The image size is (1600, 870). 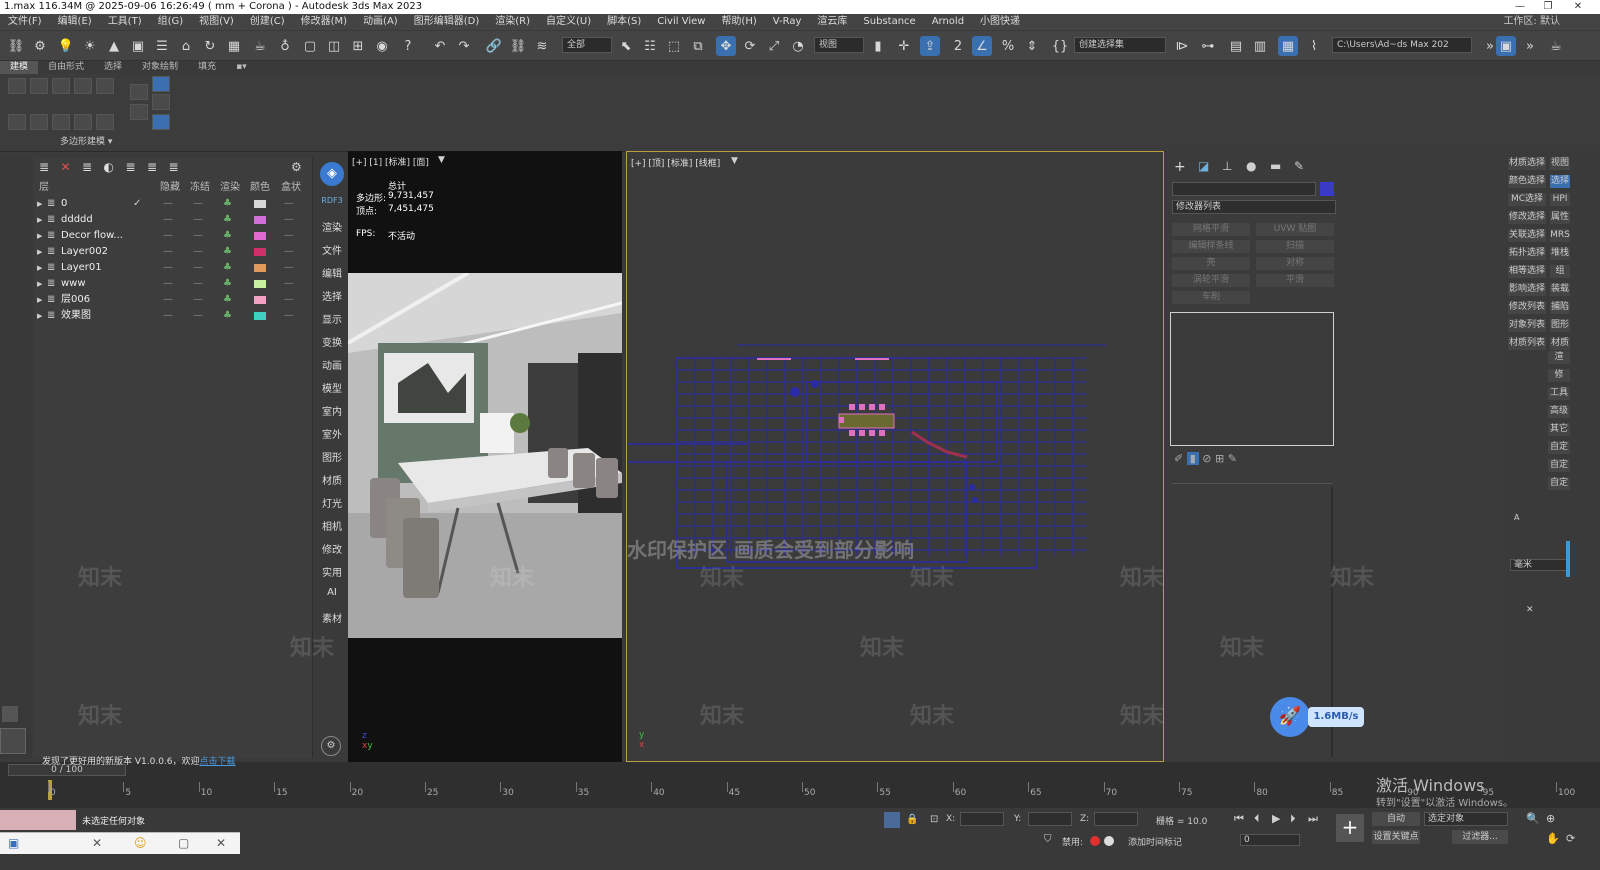 I want to click on right-button: 修改选择, so click(x=1527, y=217).